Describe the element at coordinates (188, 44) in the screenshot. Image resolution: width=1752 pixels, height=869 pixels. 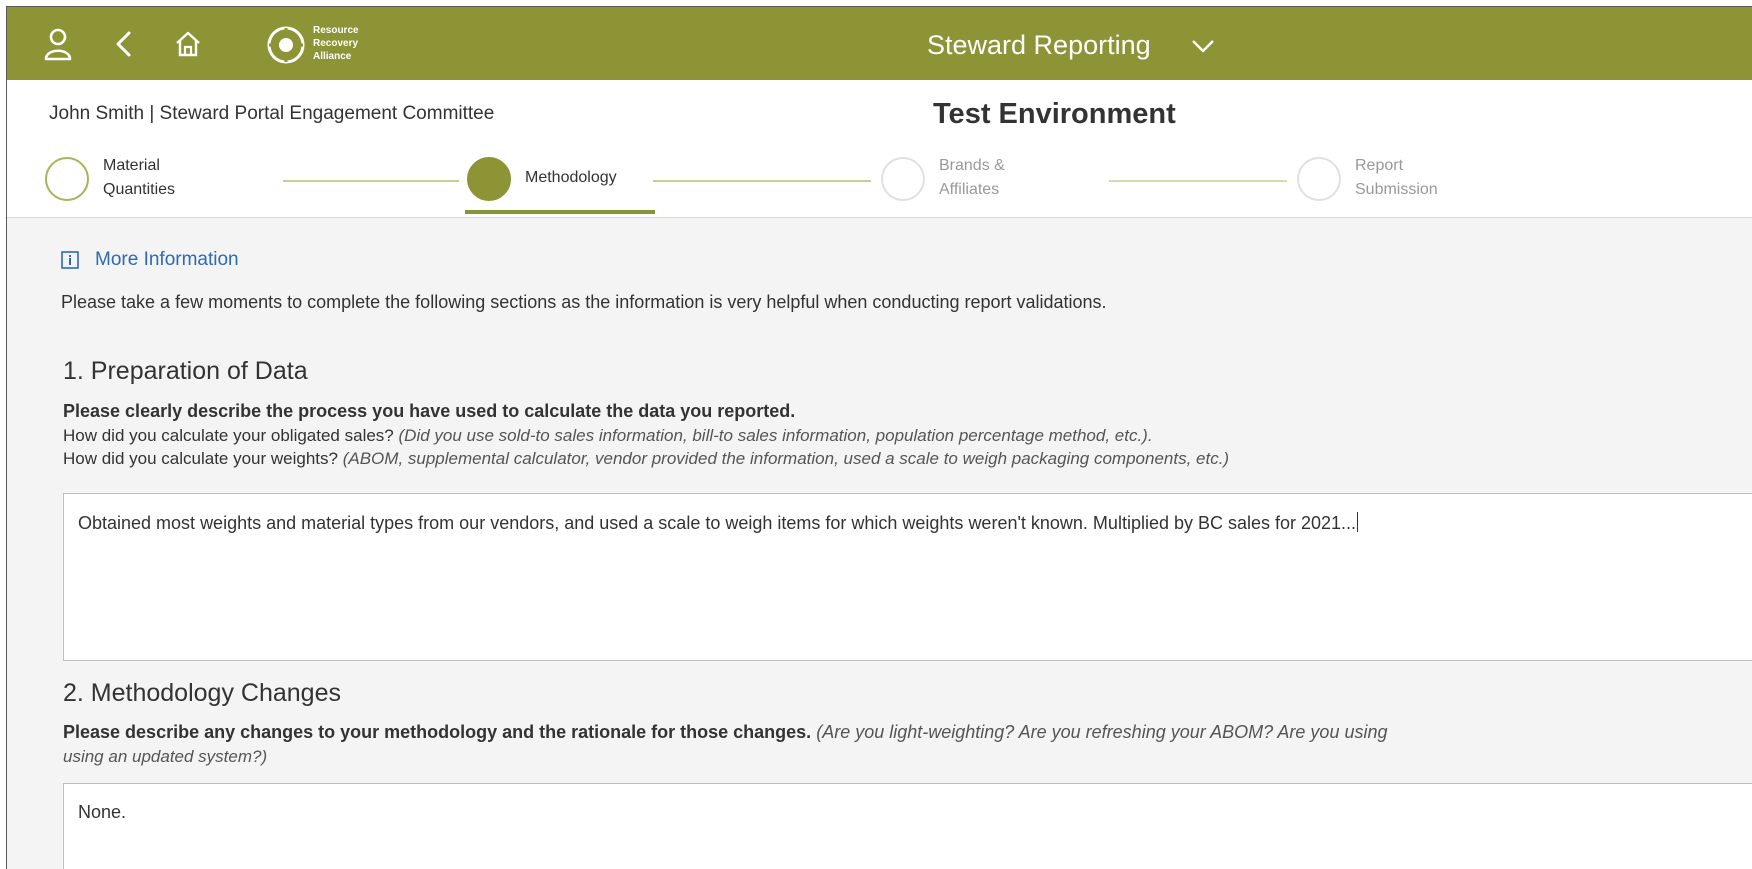
I see `home-icon` at that location.